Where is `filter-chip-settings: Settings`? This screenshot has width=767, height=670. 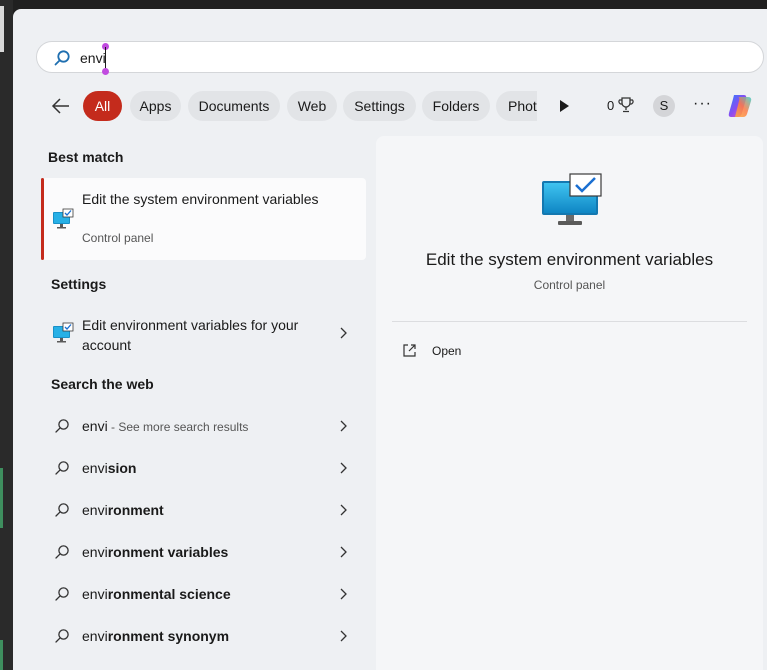
filter-chip-settings: Settings is located at coordinates (379, 106).